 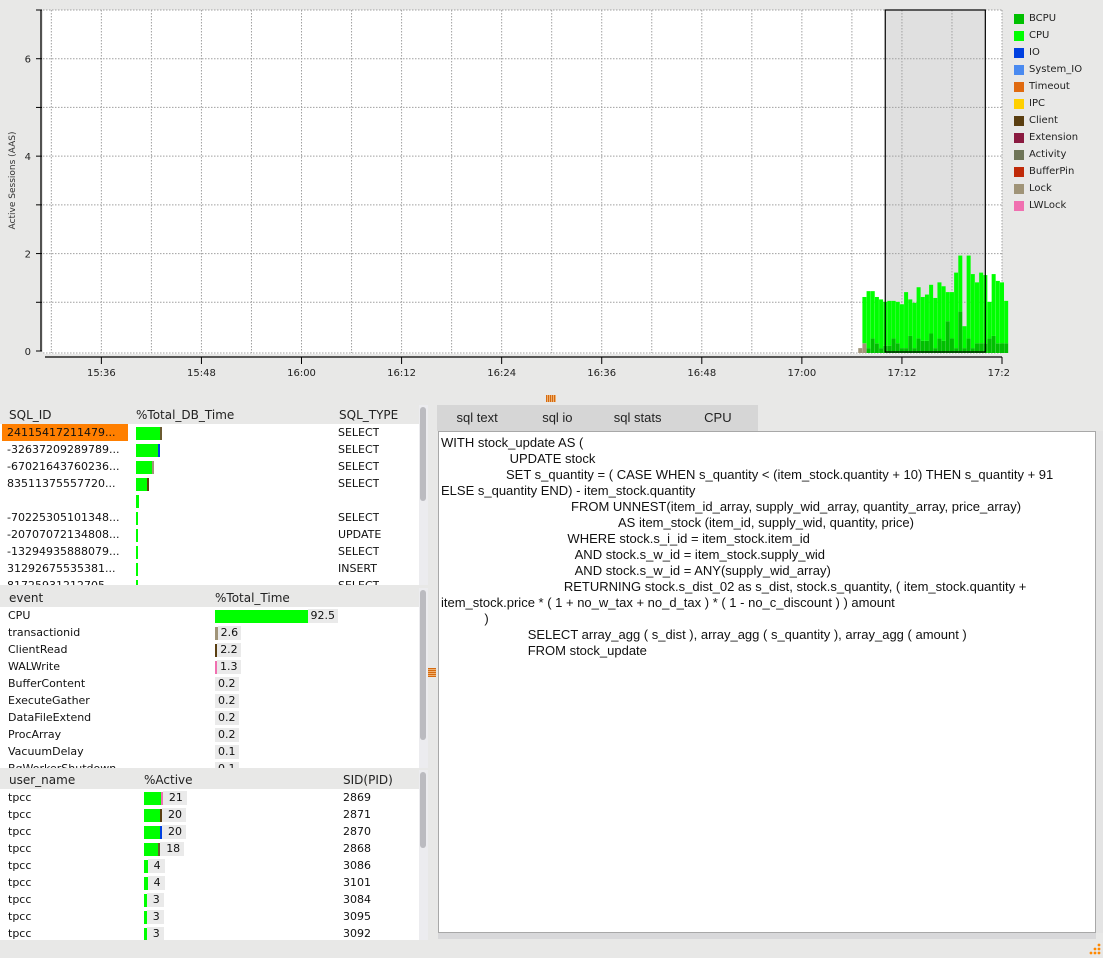 I want to click on legend-item-bufferpin: BufferPin, so click(x=1048, y=171).